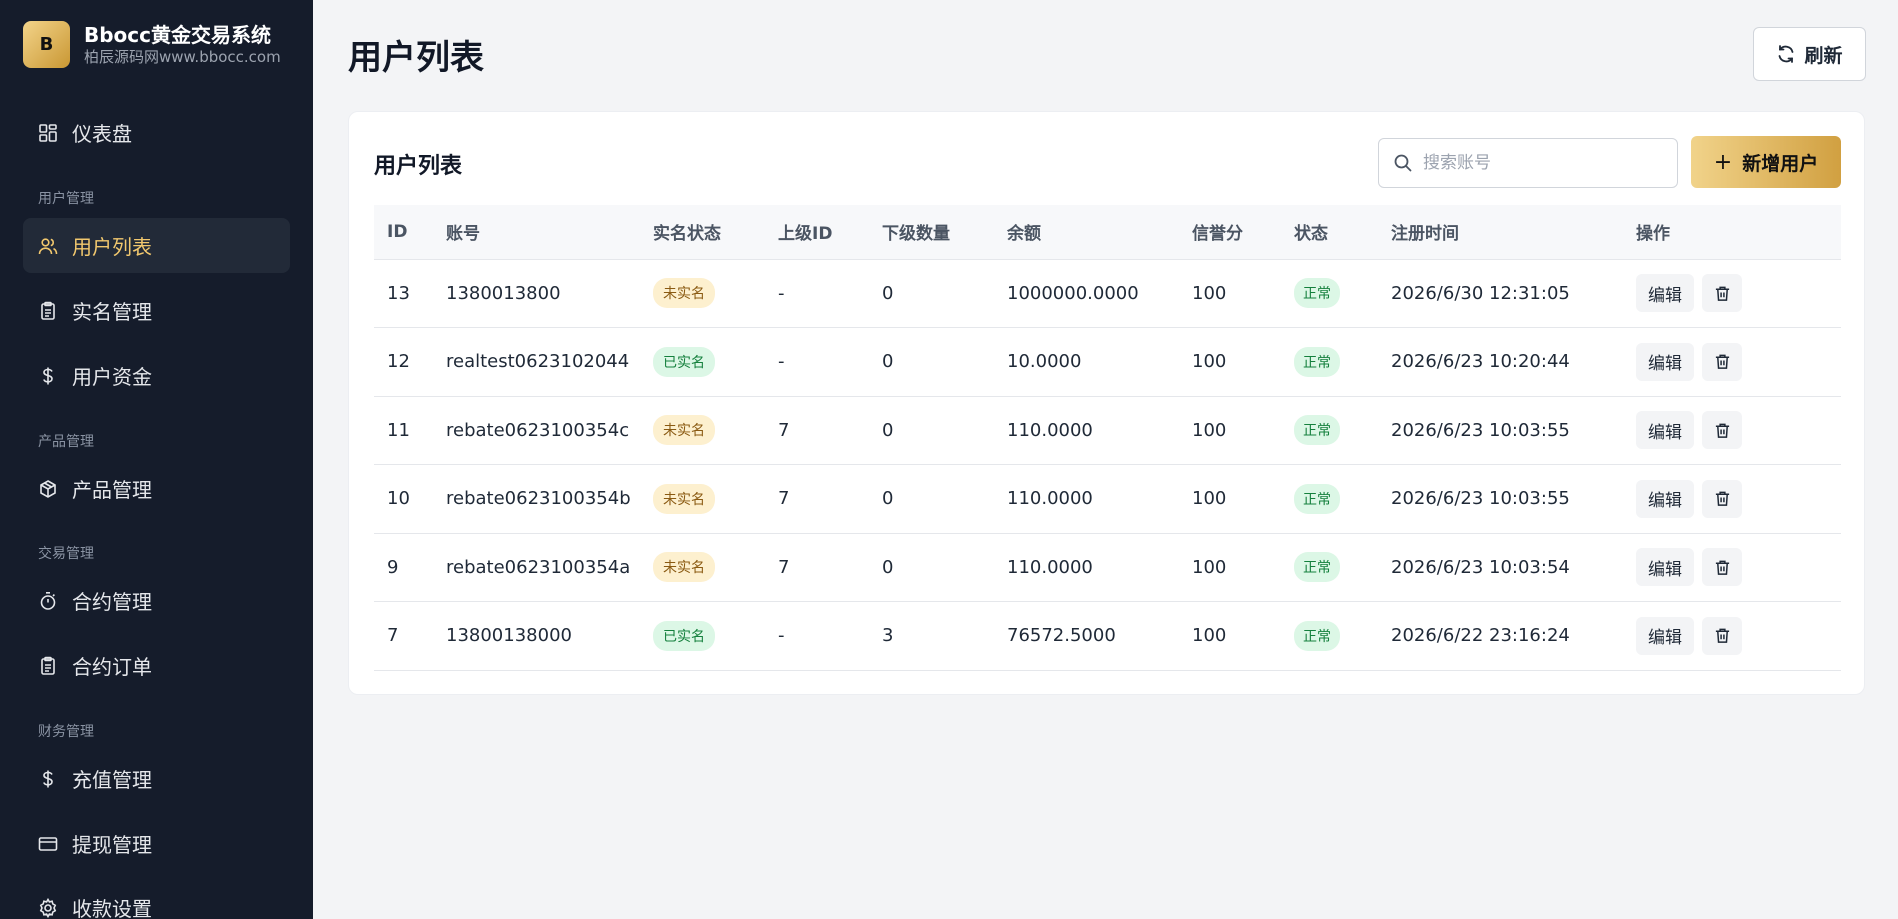  Describe the element at coordinates (112, 312) in the screenshot. I see `sidebar-item-label: 实名管理` at that location.